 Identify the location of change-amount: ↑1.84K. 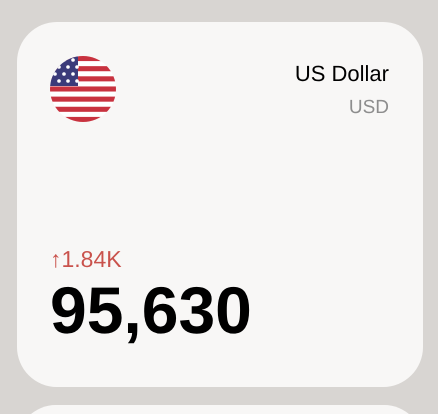
(86, 259).